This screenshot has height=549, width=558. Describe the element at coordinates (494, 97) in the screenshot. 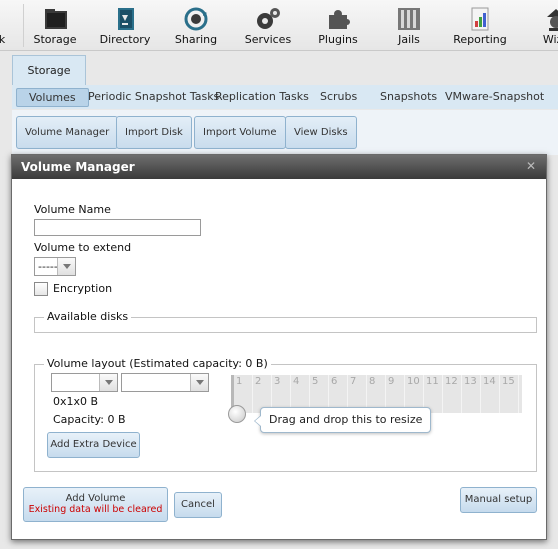

I see `subtab-vmware-snapshot: VMware-Snapshot` at that location.